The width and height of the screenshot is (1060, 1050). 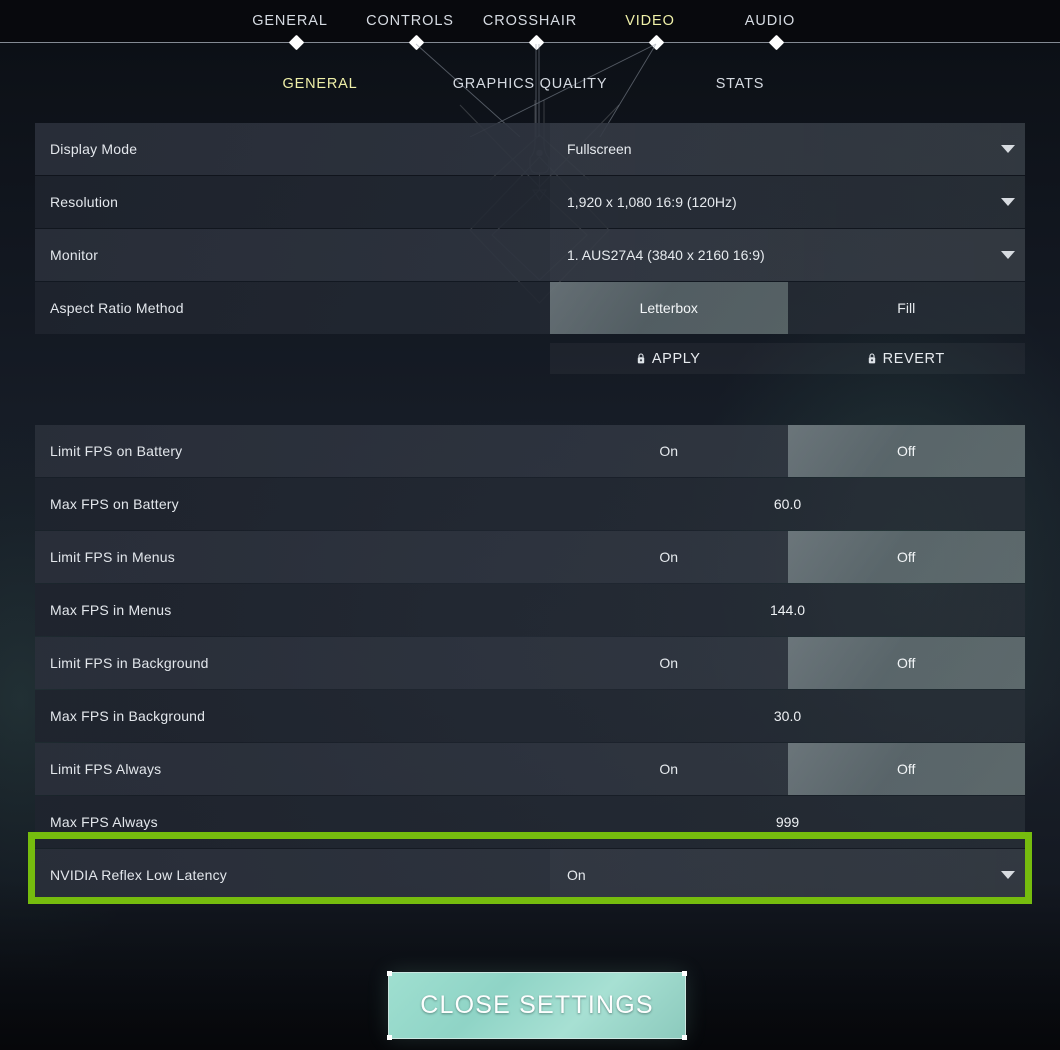 I want to click on subtab-general: GENERAL, so click(x=320, y=84).